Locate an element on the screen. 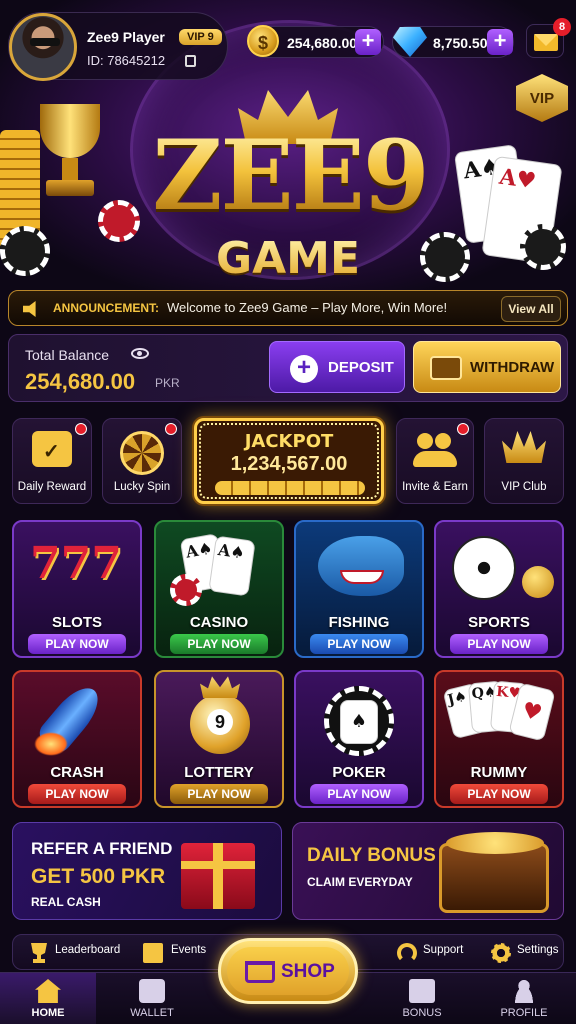  tab-home: HOME is located at coordinates (48, 998).